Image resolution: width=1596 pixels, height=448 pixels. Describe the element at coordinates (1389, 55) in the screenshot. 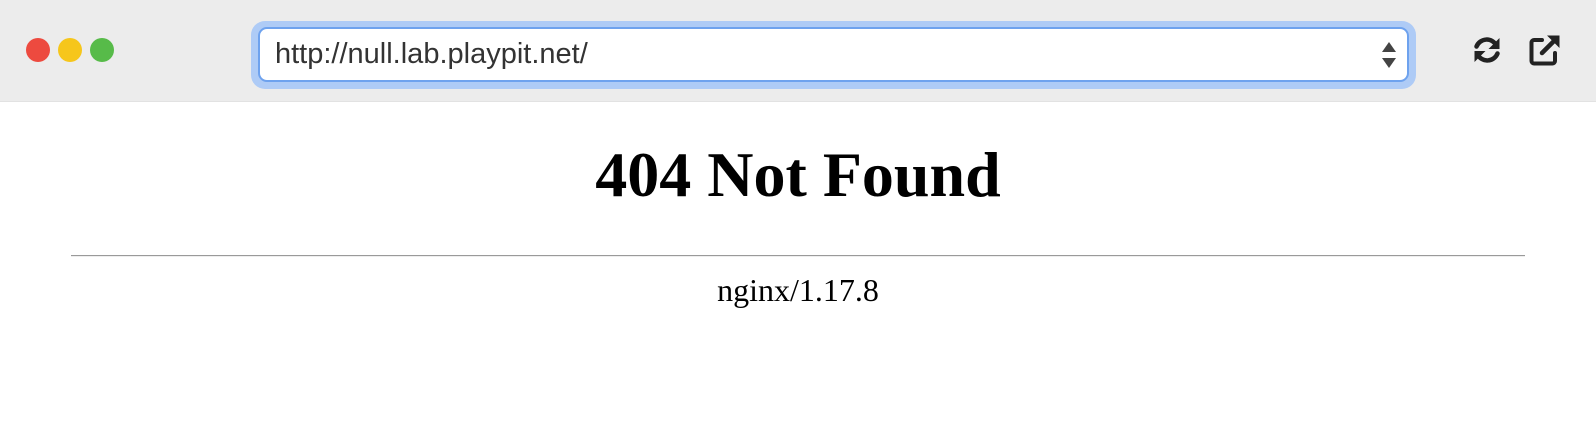

I see `url-dropdown-stepper-icon` at that location.